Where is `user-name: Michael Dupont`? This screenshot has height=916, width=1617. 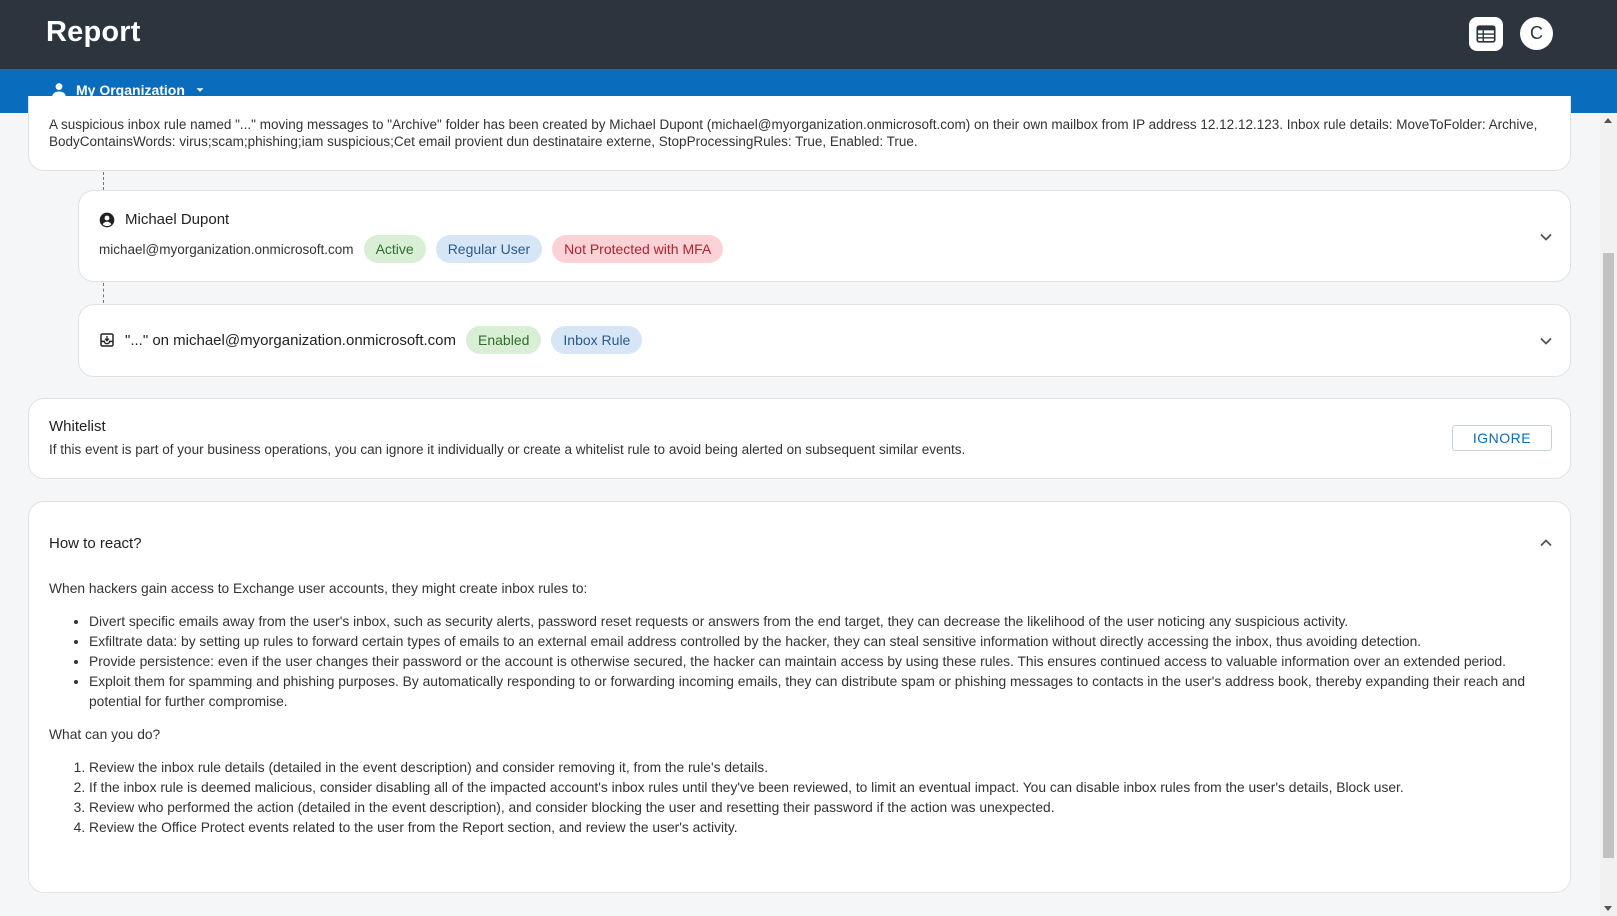 user-name: Michael Dupont is located at coordinates (177, 219).